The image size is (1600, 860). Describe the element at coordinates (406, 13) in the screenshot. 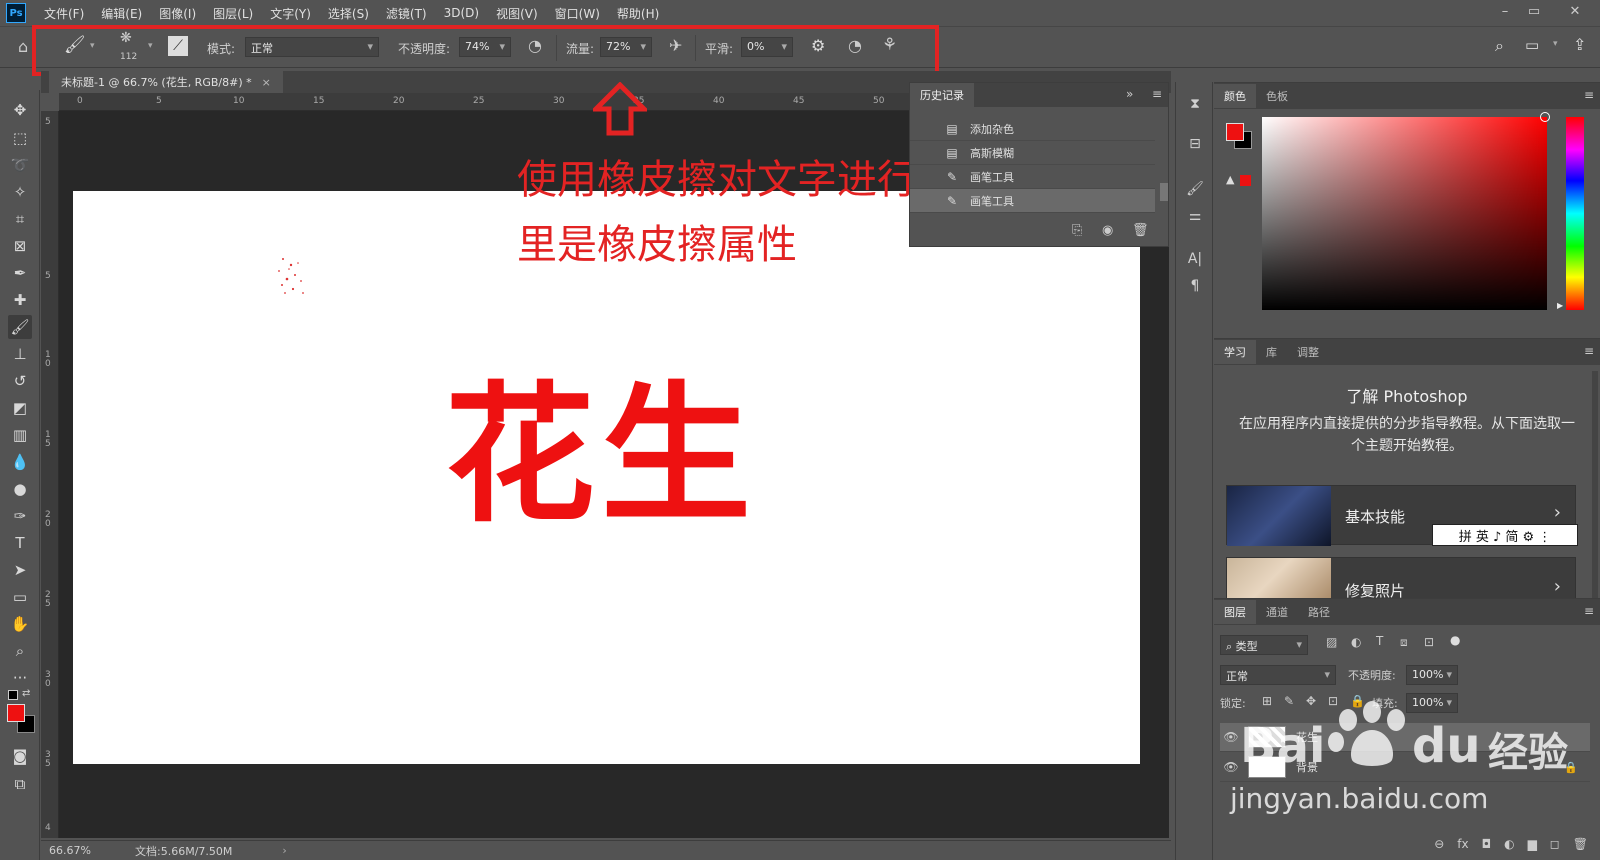

I see `menu-filter: 滤镜(T)` at that location.